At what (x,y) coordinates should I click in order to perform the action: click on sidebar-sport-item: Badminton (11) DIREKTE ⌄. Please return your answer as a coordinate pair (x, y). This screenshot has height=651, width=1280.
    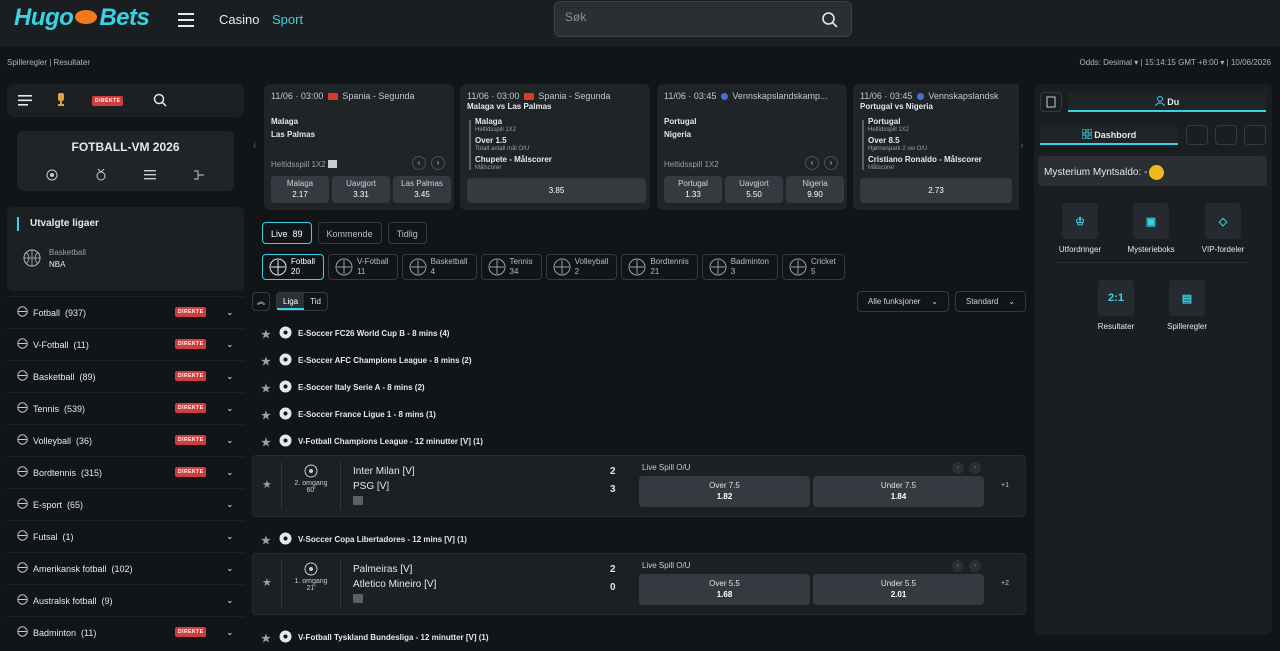
    Looking at the image, I should click on (125, 632).